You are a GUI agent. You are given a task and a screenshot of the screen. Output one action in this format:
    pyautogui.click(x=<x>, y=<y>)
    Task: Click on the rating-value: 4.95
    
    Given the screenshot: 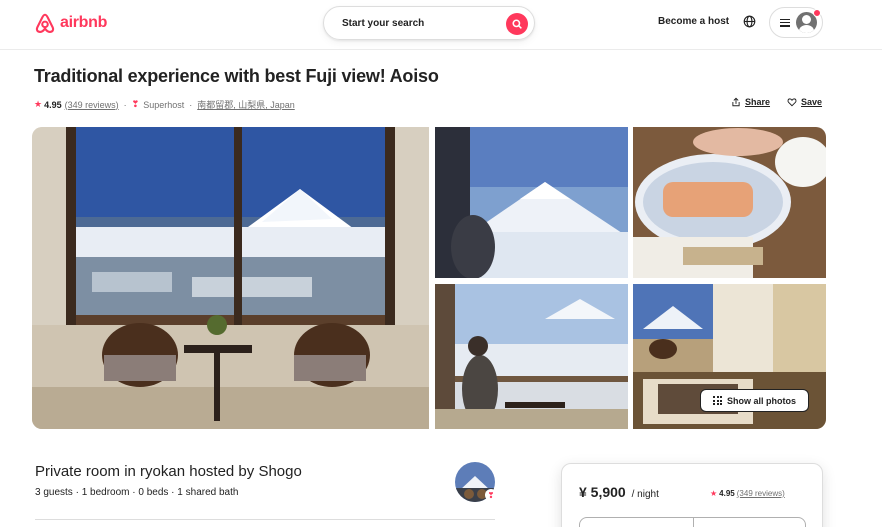 What is the action you would take?
    pyautogui.click(x=53, y=104)
    